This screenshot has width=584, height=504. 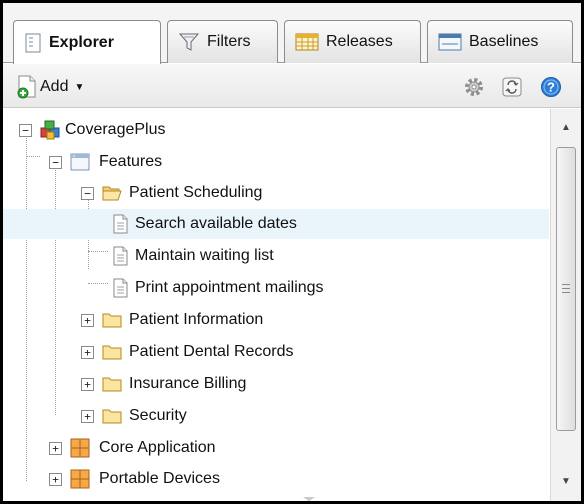 What do you see at coordinates (566, 128) in the screenshot?
I see `scroll-up-arrow-icon: ▲` at bounding box center [566, 128].